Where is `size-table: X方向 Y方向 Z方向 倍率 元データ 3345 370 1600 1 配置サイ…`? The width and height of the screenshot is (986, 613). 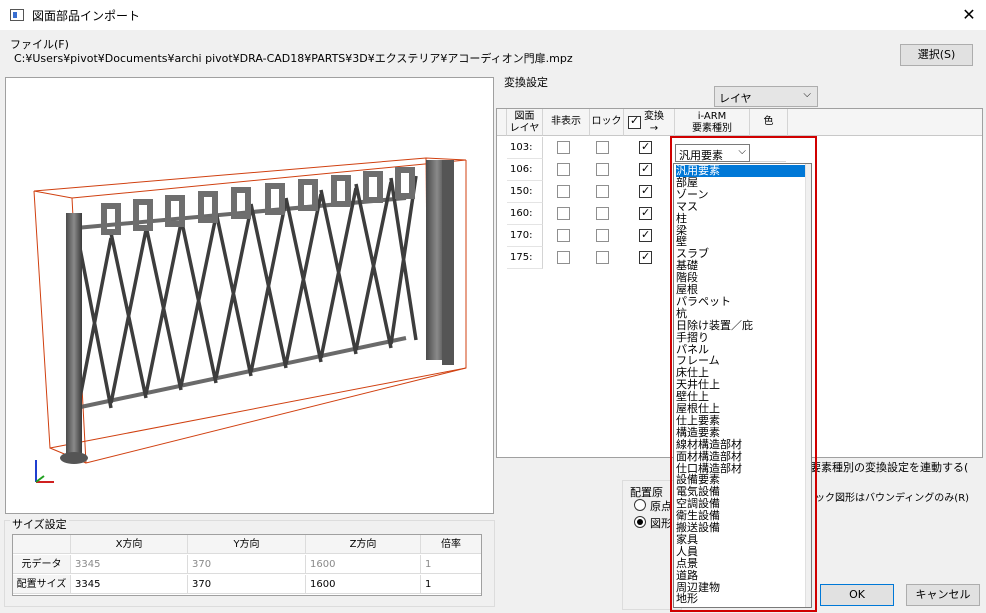 size-table: X方向 Y方向 Z方向 倍率 元データ 3345 370 1600 1 配置サイ… is located at coordinates (247, 565).